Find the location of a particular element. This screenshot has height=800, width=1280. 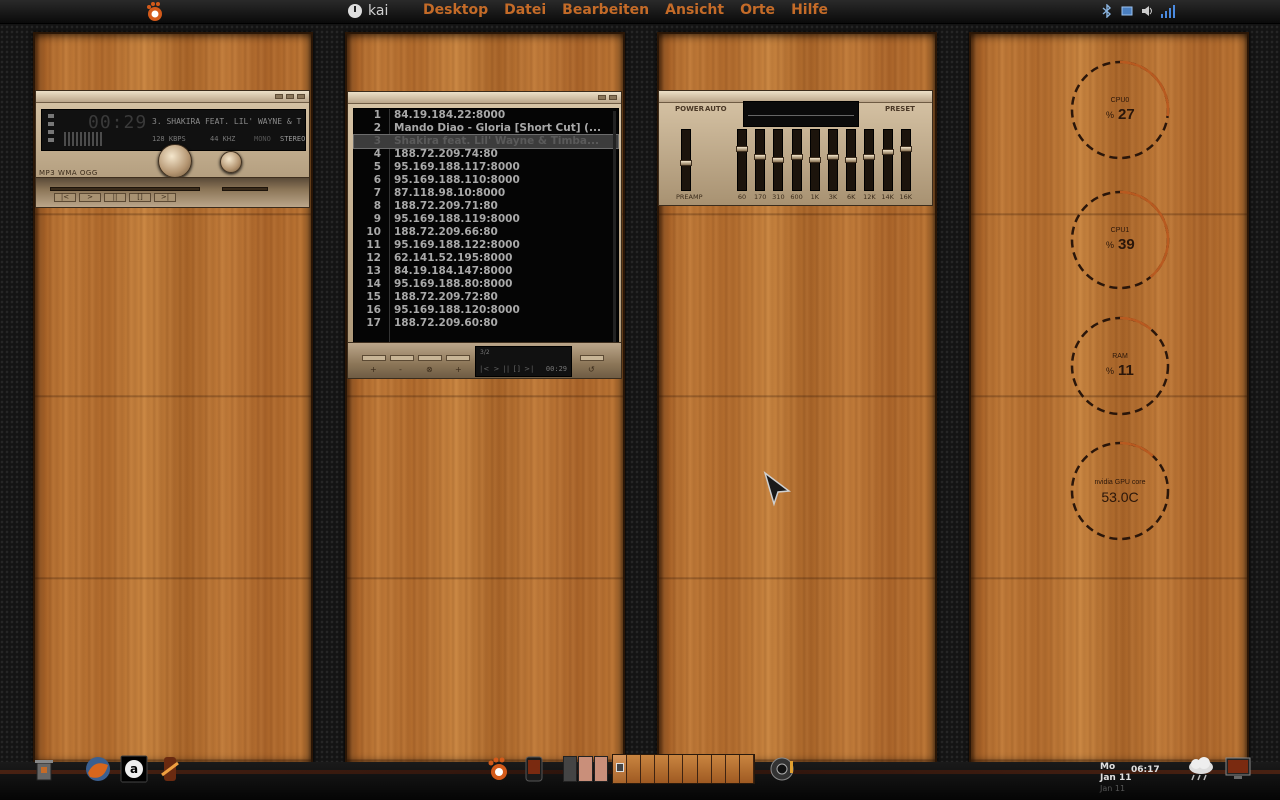

playlist-row: 7 87.118.98.10:8000 is located at coordinates (486, 193).